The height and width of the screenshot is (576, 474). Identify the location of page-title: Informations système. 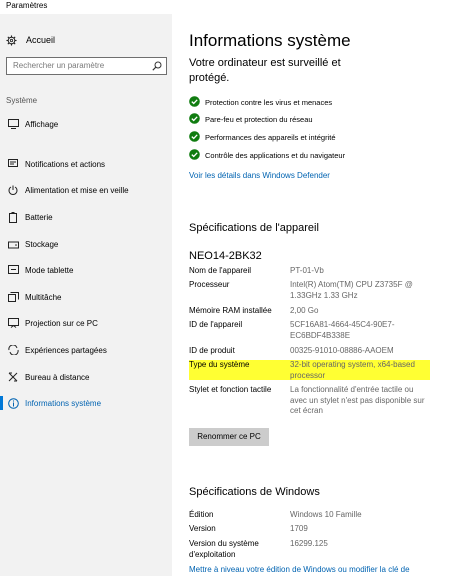
(270, 40).